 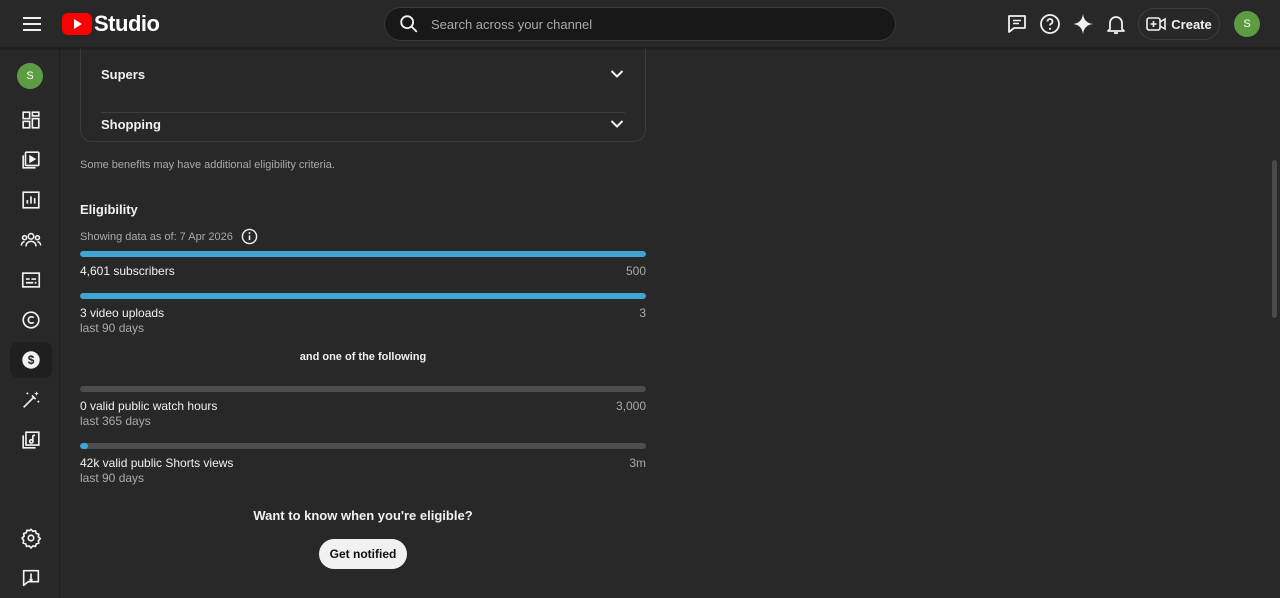 What do you see at coordinates (127, 23) in the screenshot?
I see `logo-text: Studio` at bounding box center [127, 23].